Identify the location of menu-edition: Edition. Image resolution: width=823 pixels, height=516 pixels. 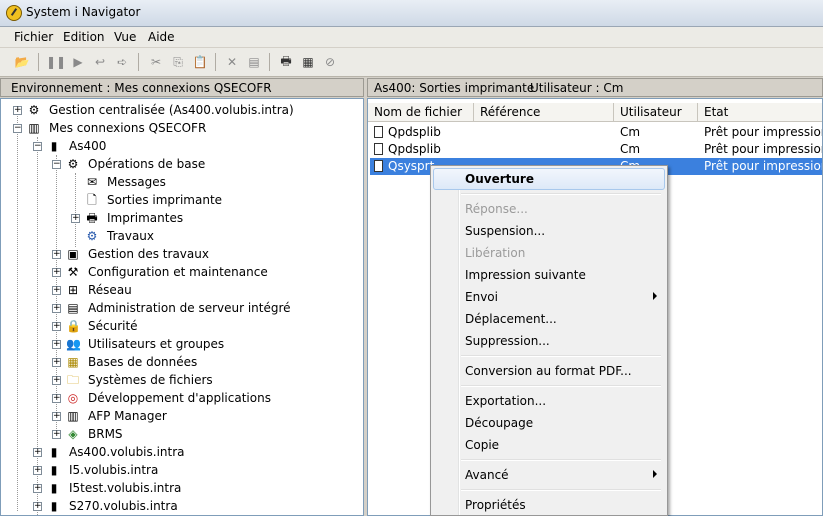
(84, 37).